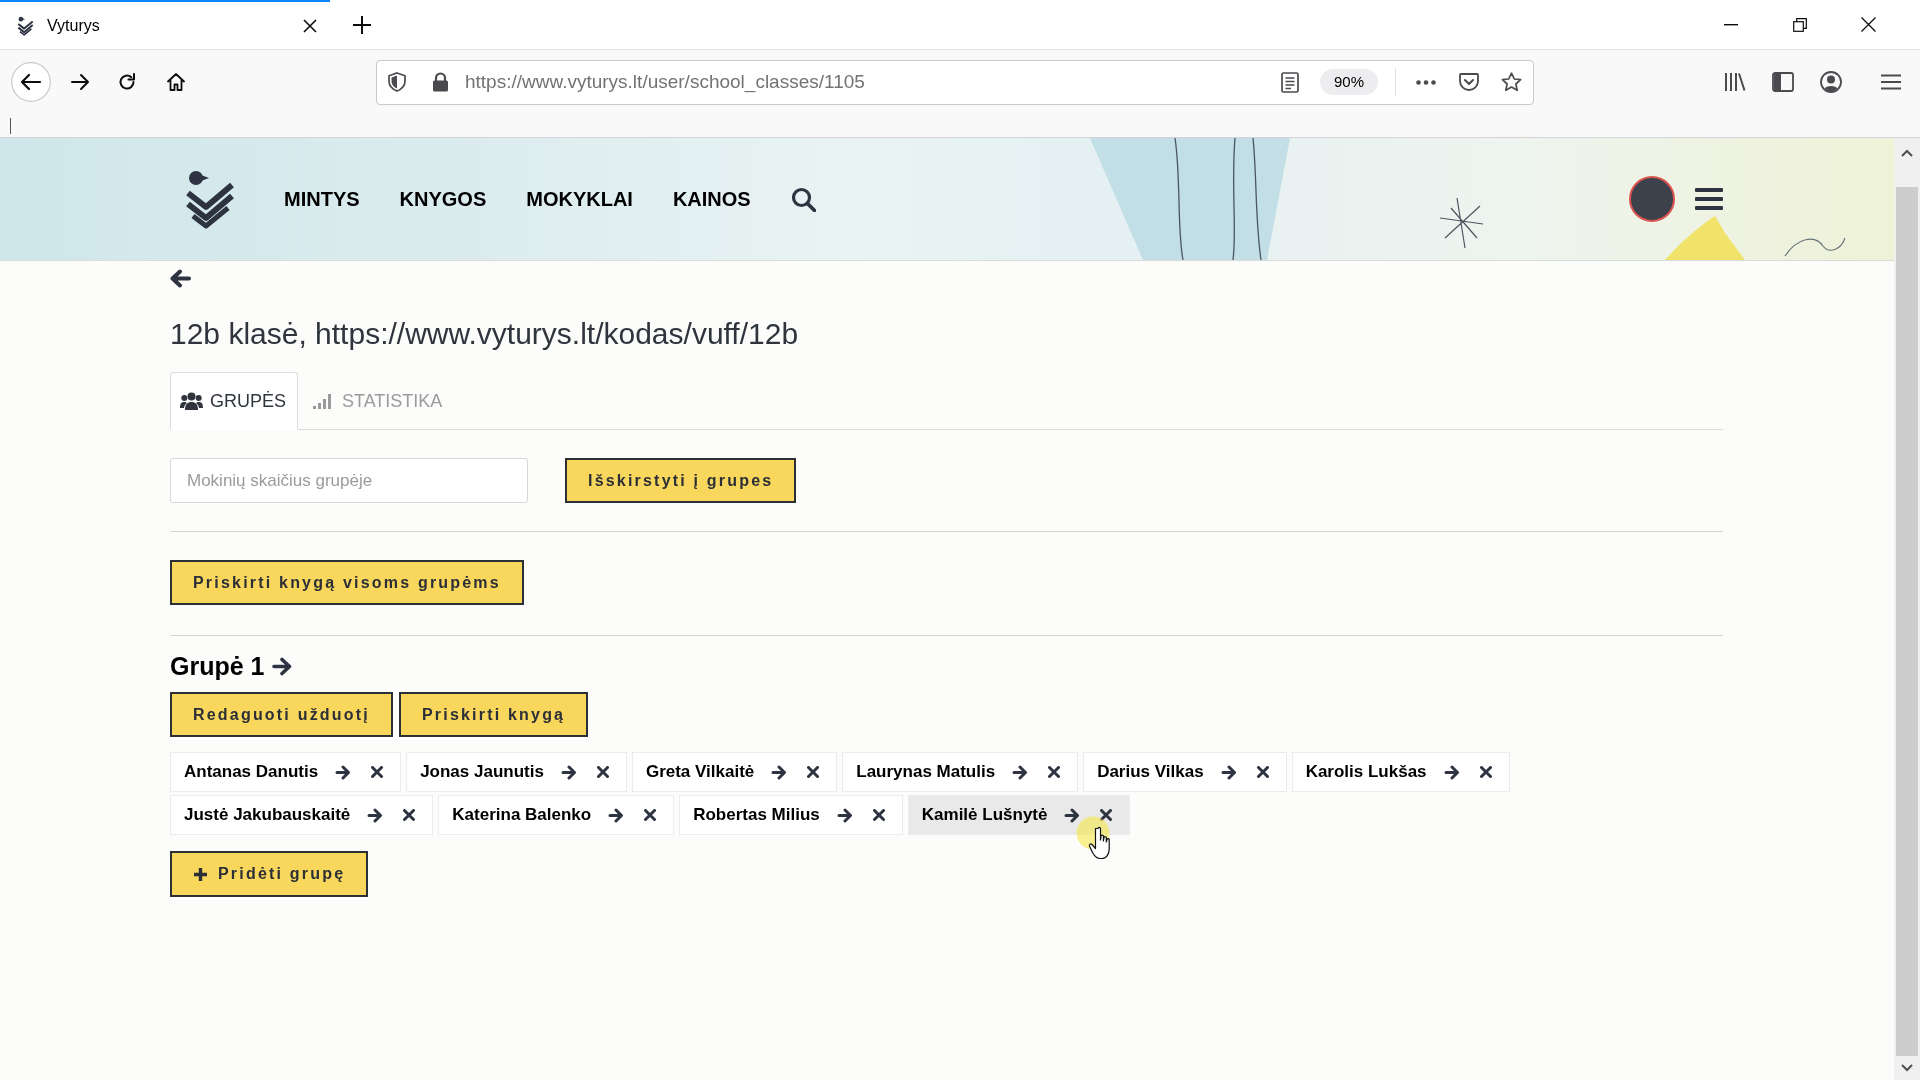 Image resolution: width=1920 pixels, height=1080 pixels. What do you see at coordinates (269, 874) in the screenshot?
I see `add-group-button: Pridėti grupę` at bounding box center [269, 874].